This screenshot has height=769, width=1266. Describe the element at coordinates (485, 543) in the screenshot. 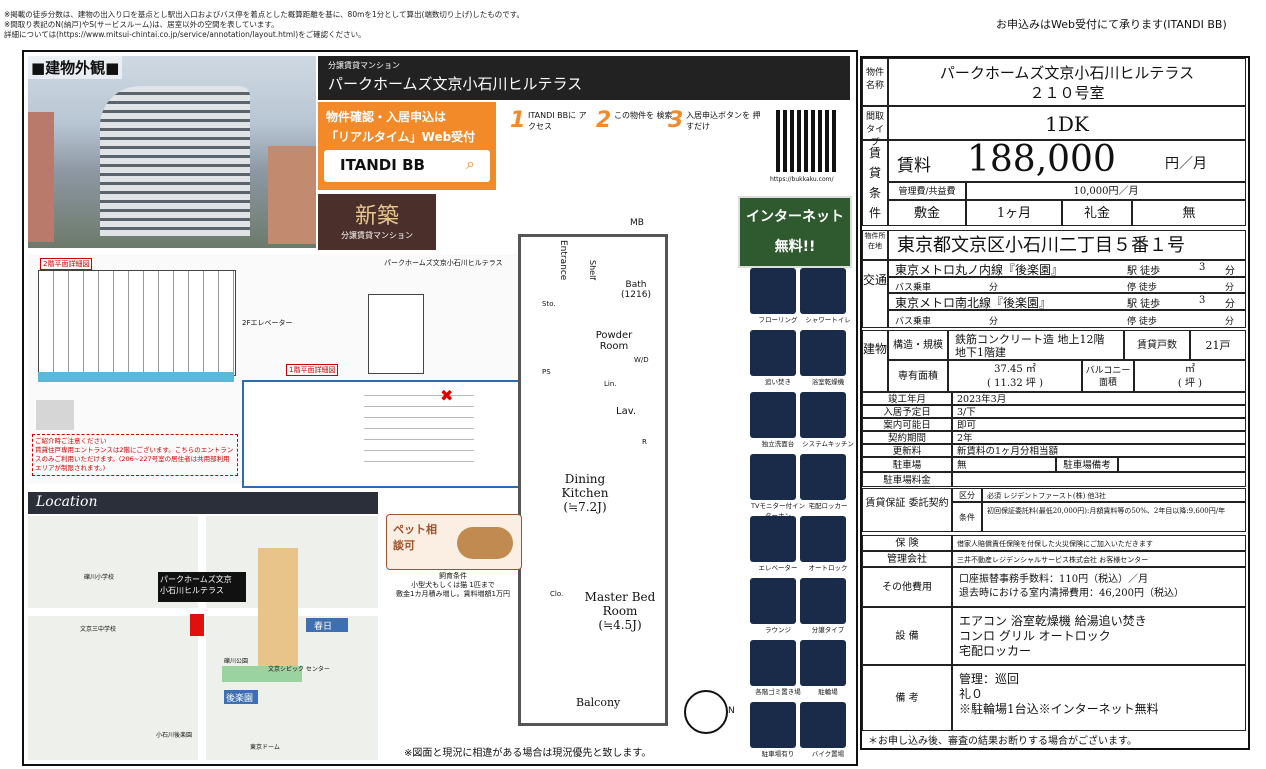

I see `dog-image` at that location.